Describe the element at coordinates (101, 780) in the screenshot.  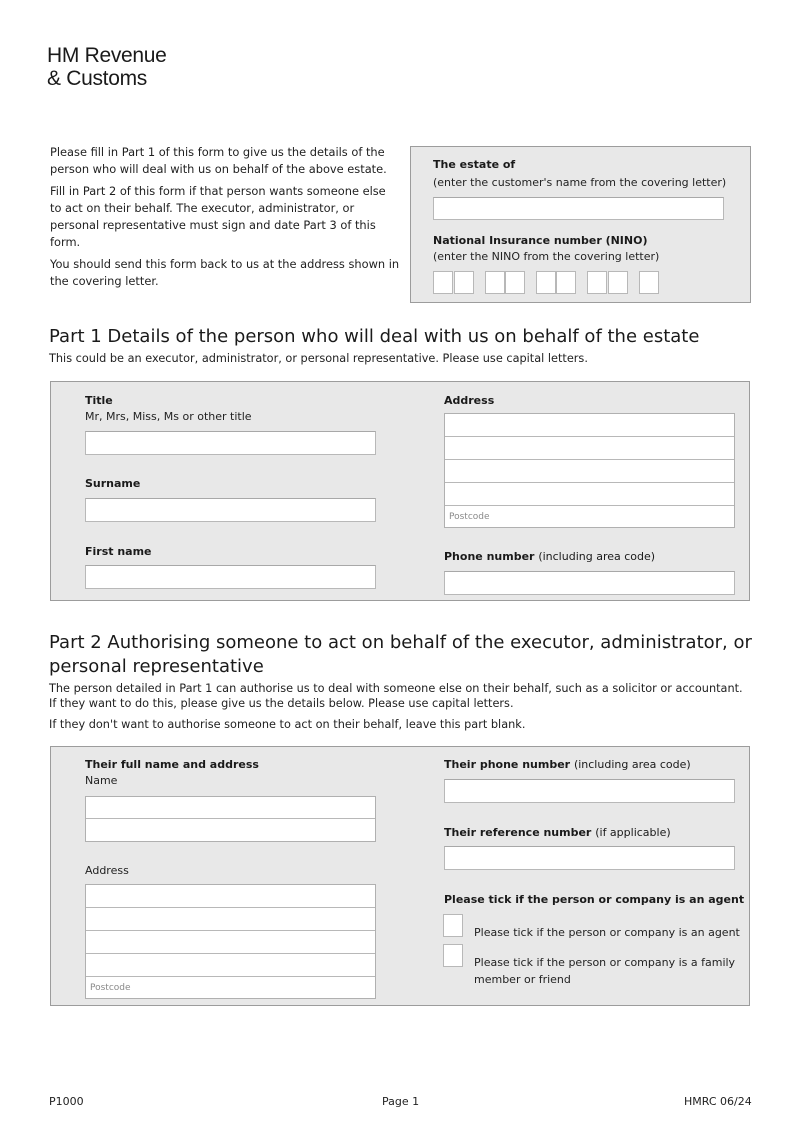
I see `agent-name-label: Name` at that location.